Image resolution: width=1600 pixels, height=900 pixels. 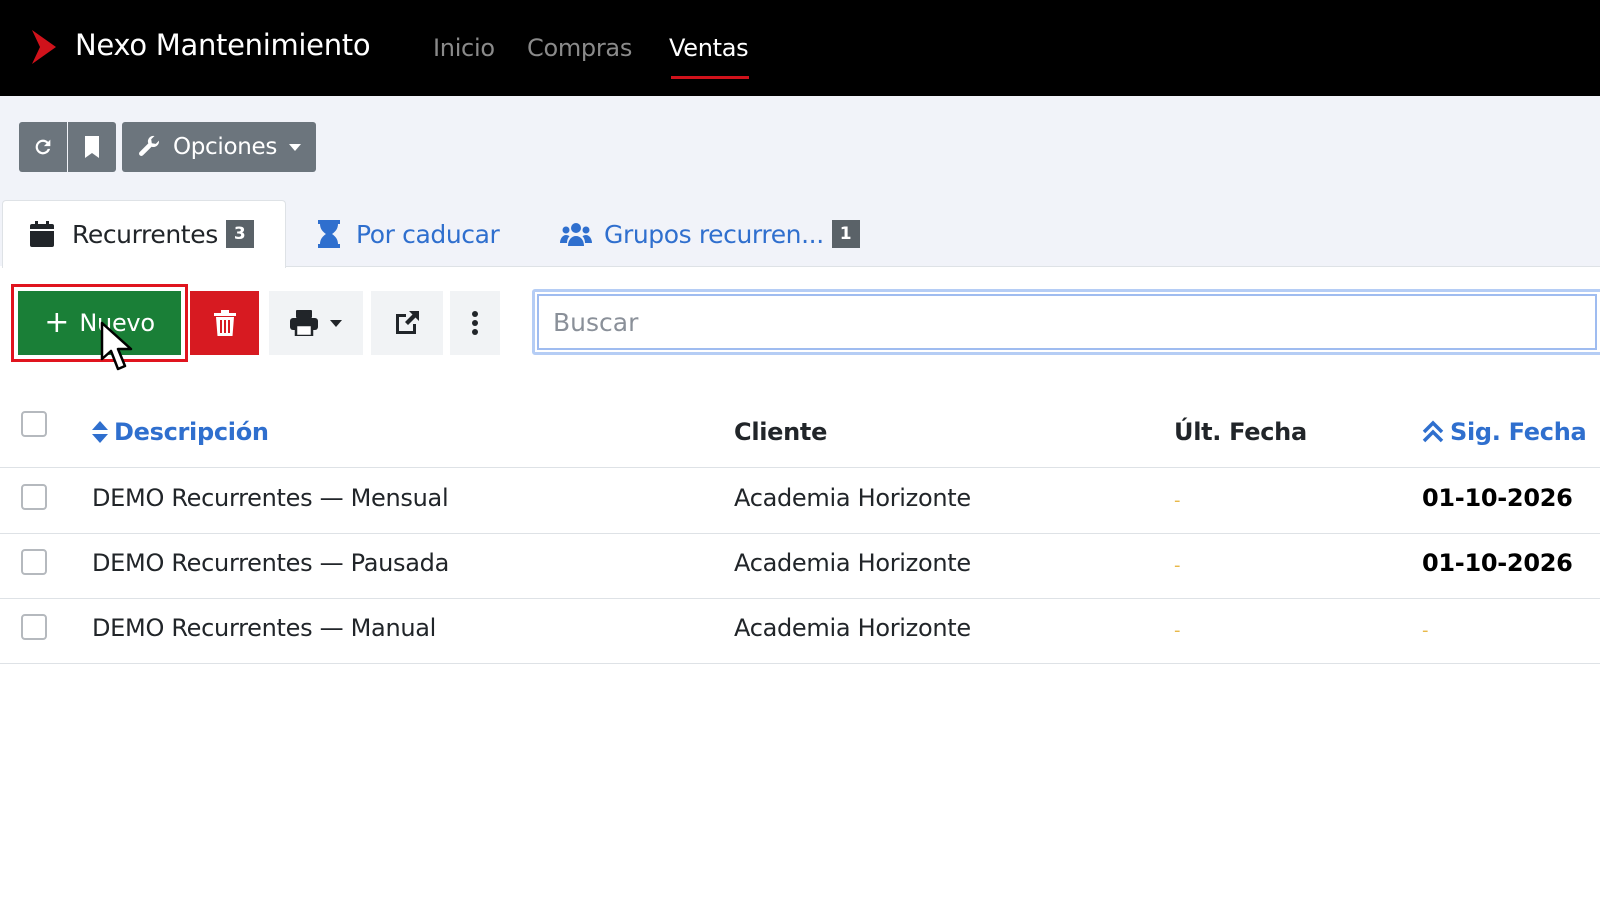 I want to click on column-header-sig-fecha-label: Sig. Fecha, so click(x=1518, y=432).